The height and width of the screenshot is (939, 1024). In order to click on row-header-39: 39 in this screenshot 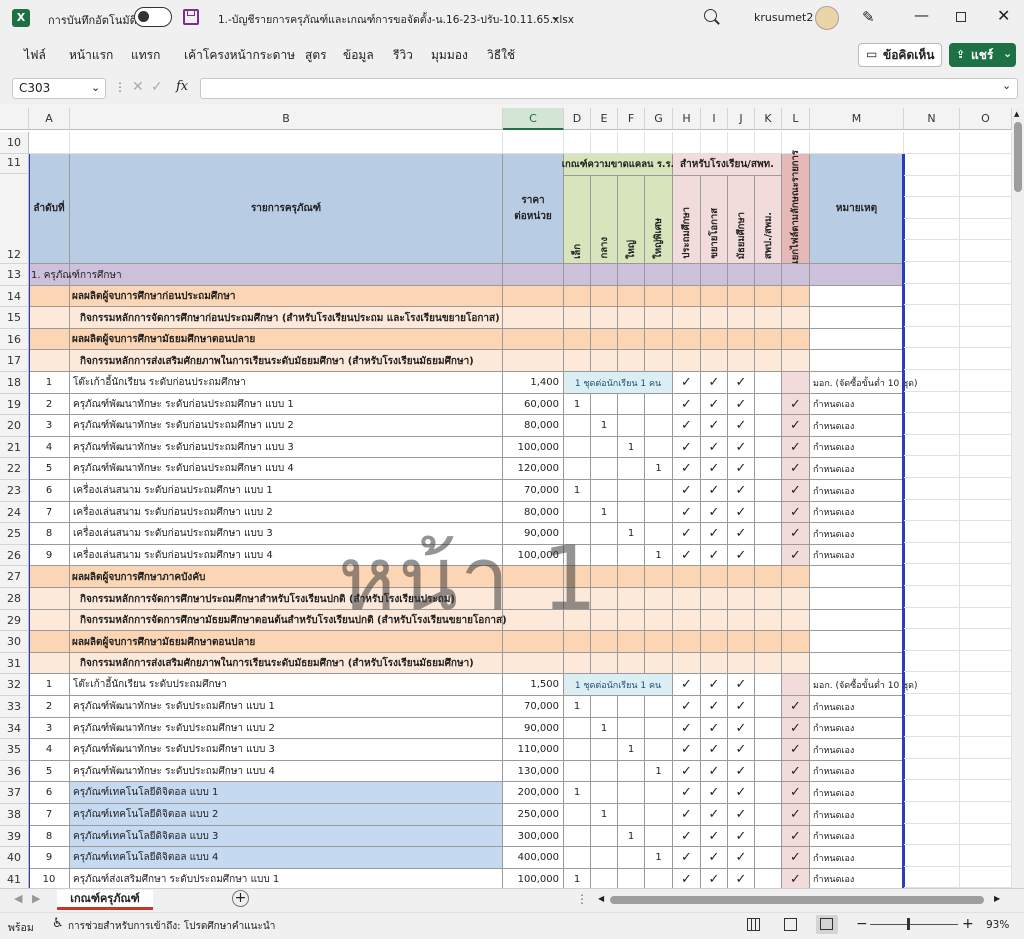, I will do `click(14, 836)`.